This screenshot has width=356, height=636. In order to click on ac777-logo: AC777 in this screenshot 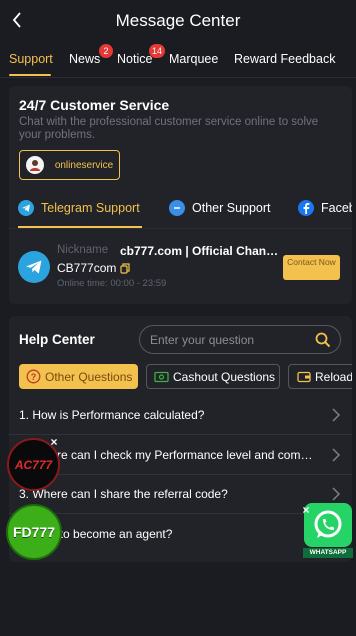, I will do `click(33, 464)`.